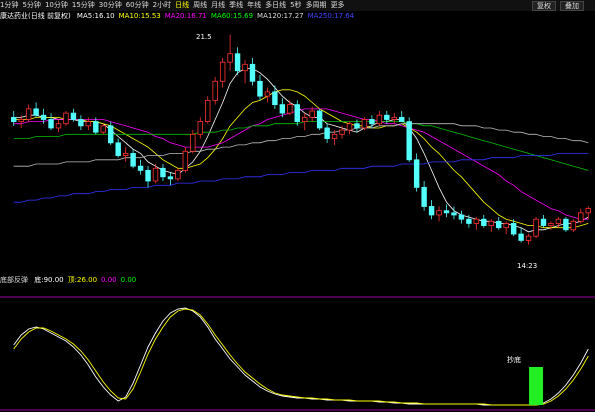 The width and height of the screenshot is (595, 412). Describe the element at coordinates (49, 280) in the screenshot. I see `legend-item: 底:90.00` at that location.